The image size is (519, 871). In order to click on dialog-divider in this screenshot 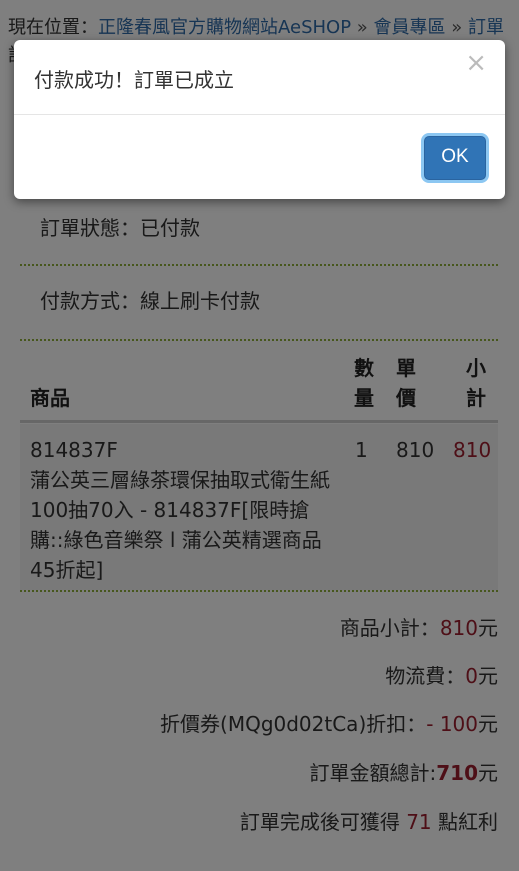, I will do `click(259, 114)`.